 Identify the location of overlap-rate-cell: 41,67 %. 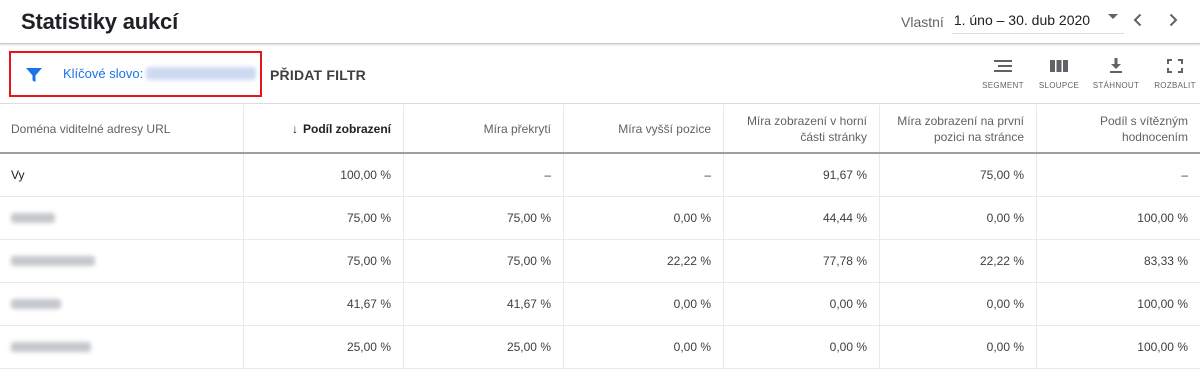
(483, 304).